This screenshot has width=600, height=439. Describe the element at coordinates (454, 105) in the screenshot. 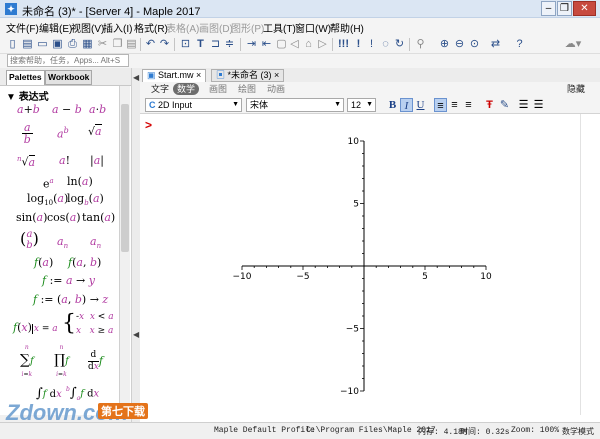

I see `align-center-icon: ≡` at that location.